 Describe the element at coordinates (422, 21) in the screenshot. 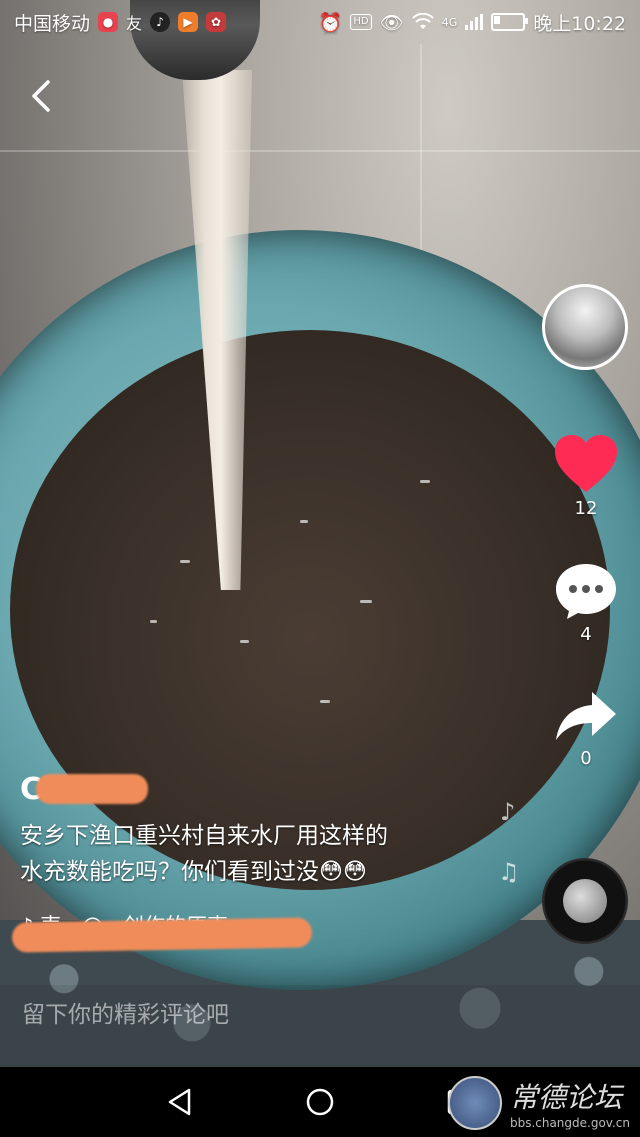

I see `wifi-icon` at that location.